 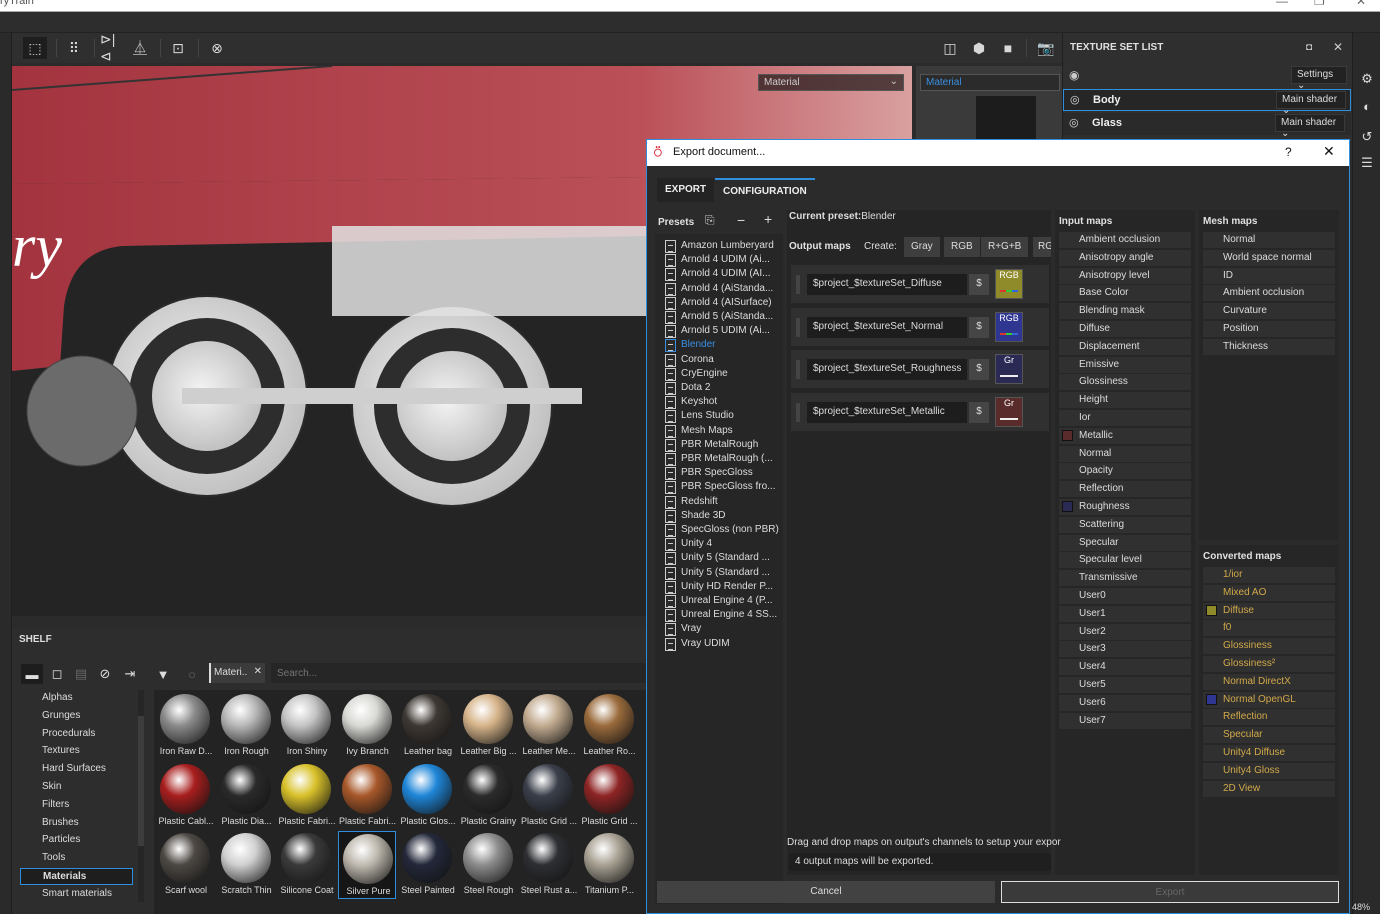 What do you see at coordinates (887, 327) in the screenshot?
I see `output-map-name-input: $project_$textureSet_Normal` at bounding box center [887, 327].